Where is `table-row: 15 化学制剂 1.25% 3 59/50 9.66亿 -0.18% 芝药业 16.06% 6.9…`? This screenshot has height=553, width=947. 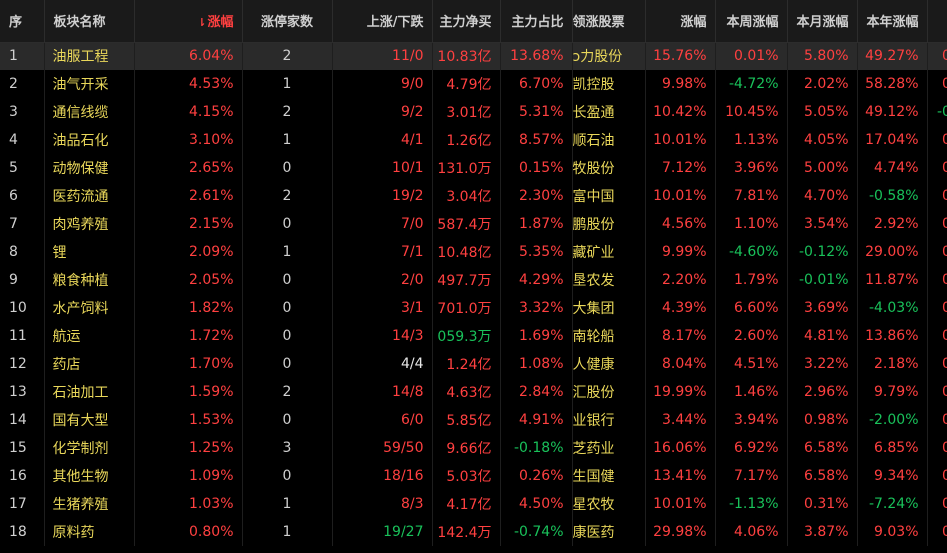 table-row: 15 化学制剂 1.25% 3 59/50 9.66亿 -0.18% 芝药业 16.06% 6.9… is located at coordinates (473, 448).